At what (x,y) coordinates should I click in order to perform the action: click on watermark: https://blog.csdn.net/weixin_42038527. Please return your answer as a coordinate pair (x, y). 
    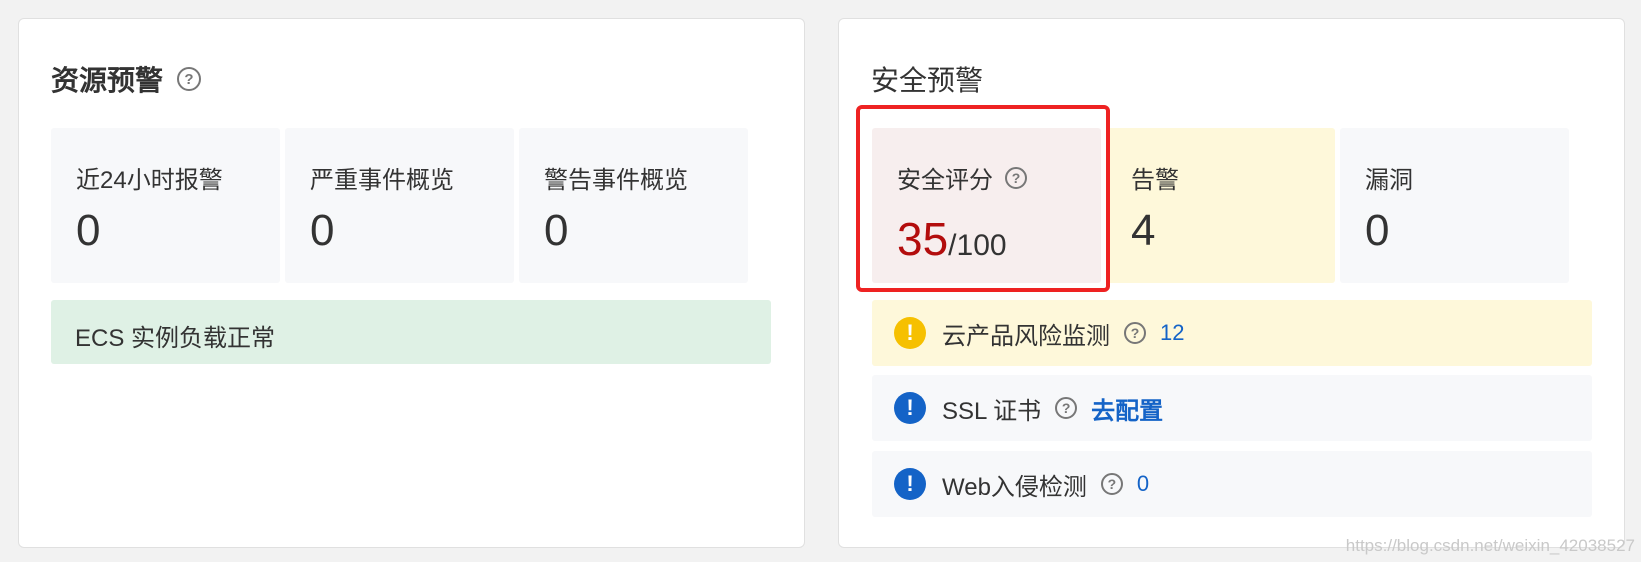
    Looking at the image, I should click on (1490, 545).